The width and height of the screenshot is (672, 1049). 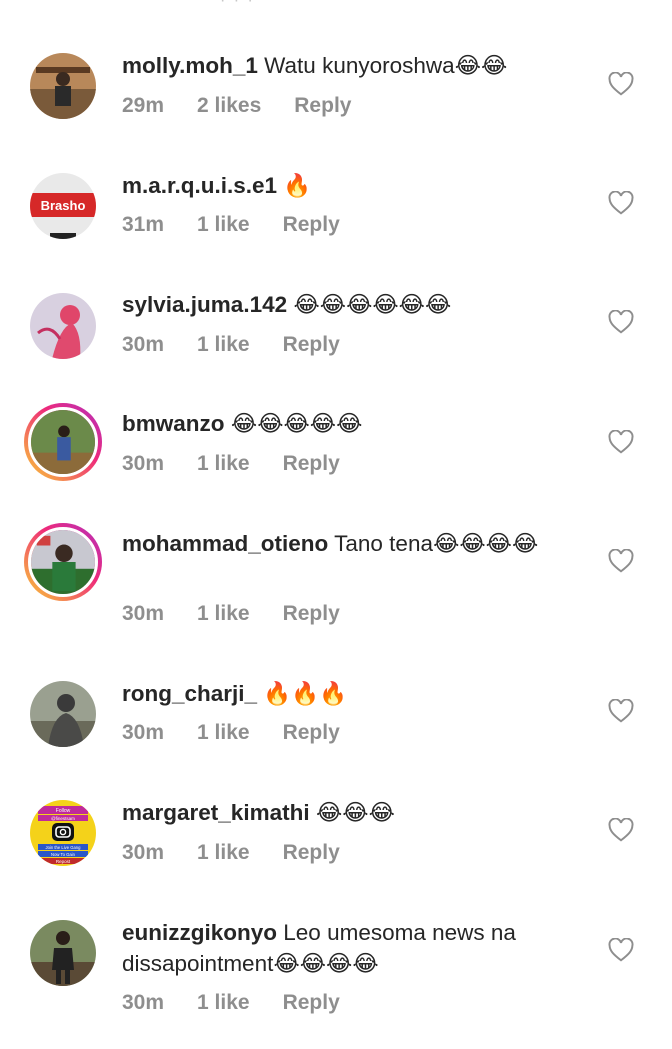 What do you see at coordinates (237, 4) in the screenshot?
I see `previous-comment-clip: · · ·` at bounding box center [237, 4].